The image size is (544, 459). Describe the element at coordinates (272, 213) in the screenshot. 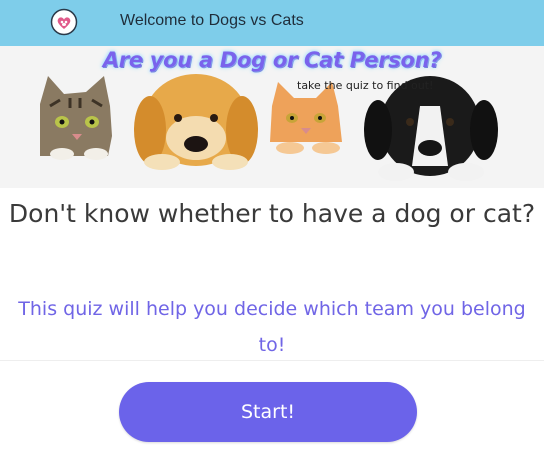

I see `page-title: Don't know whether to have a dog or cat?` at that location.